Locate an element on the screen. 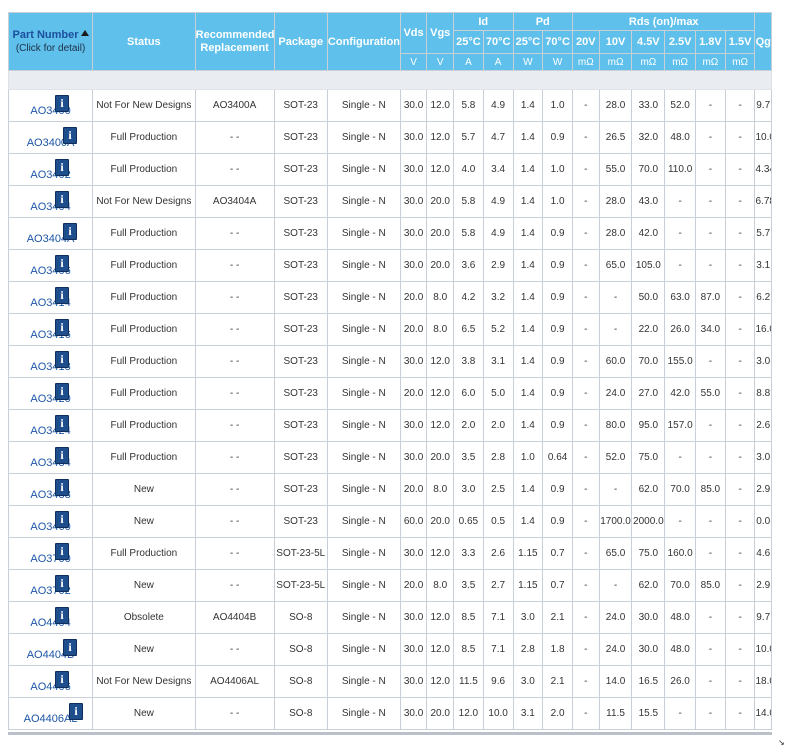 The image size is (785, 747). id-70c-cell: 2.0 is located at coordinates (498, 425).